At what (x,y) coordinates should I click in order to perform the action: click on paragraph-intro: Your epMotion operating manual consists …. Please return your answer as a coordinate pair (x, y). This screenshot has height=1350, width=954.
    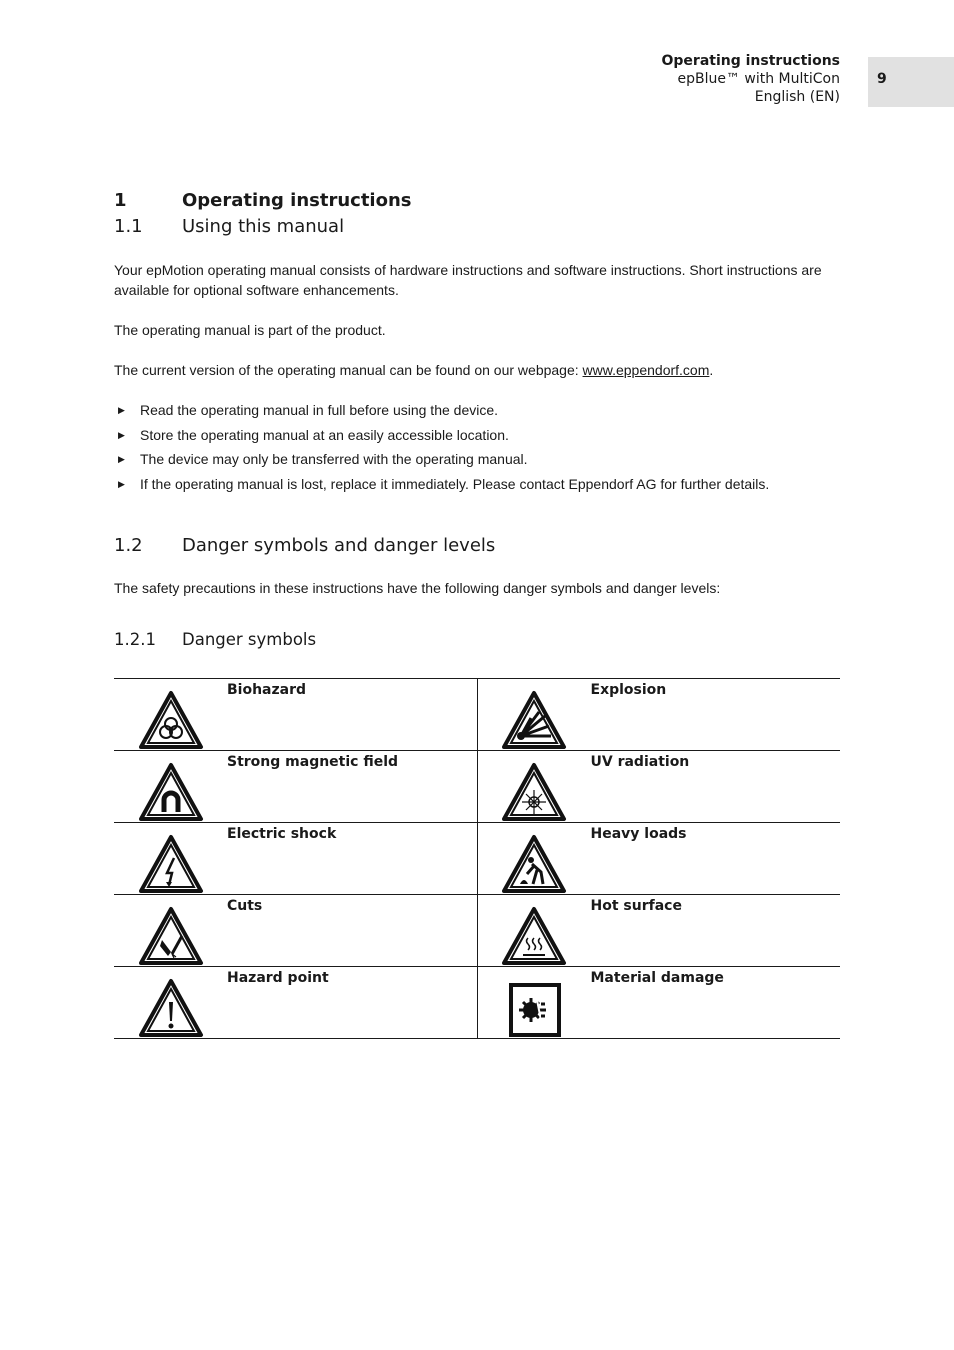
    Looking at the image, I should click on (468, 280).